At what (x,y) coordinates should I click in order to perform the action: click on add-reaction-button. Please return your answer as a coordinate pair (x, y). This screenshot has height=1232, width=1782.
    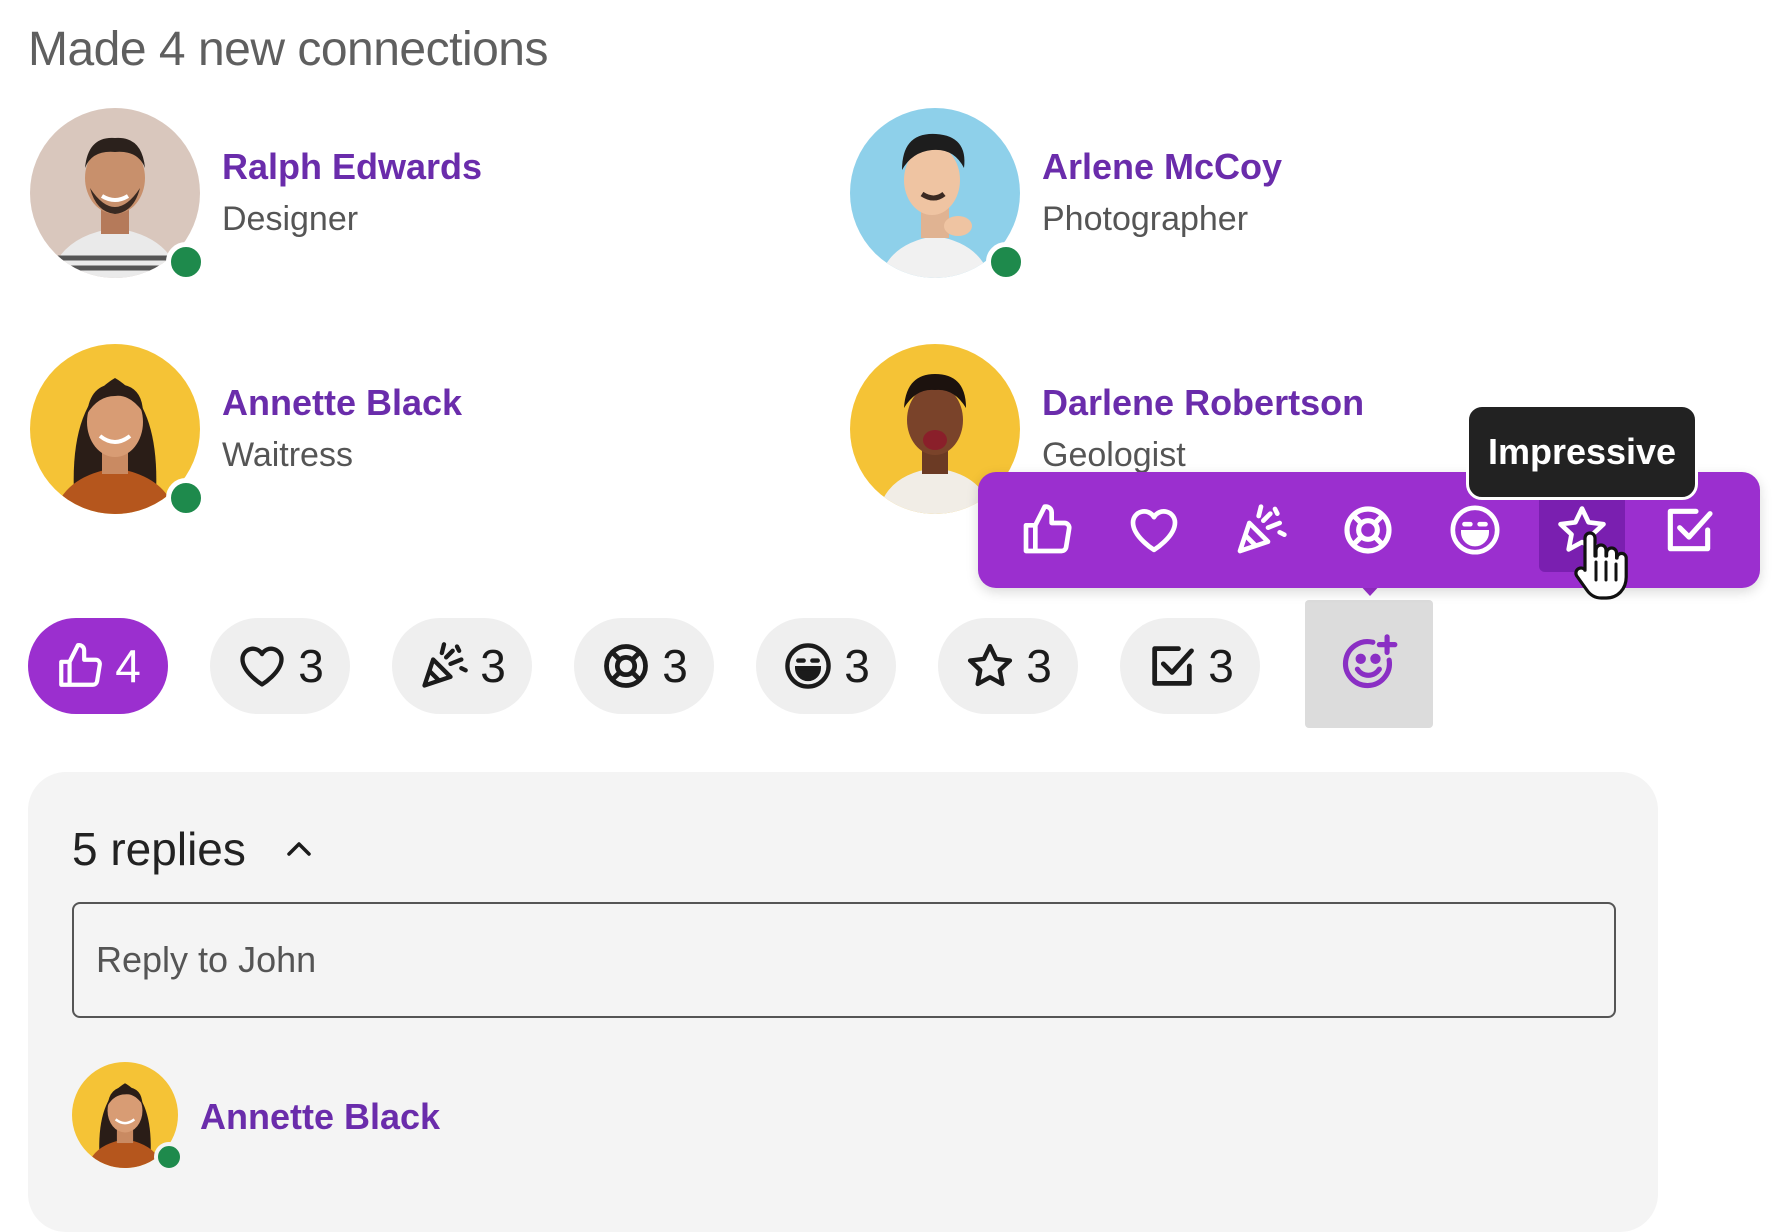
    Looking at the image, I should click on (1369, 664).